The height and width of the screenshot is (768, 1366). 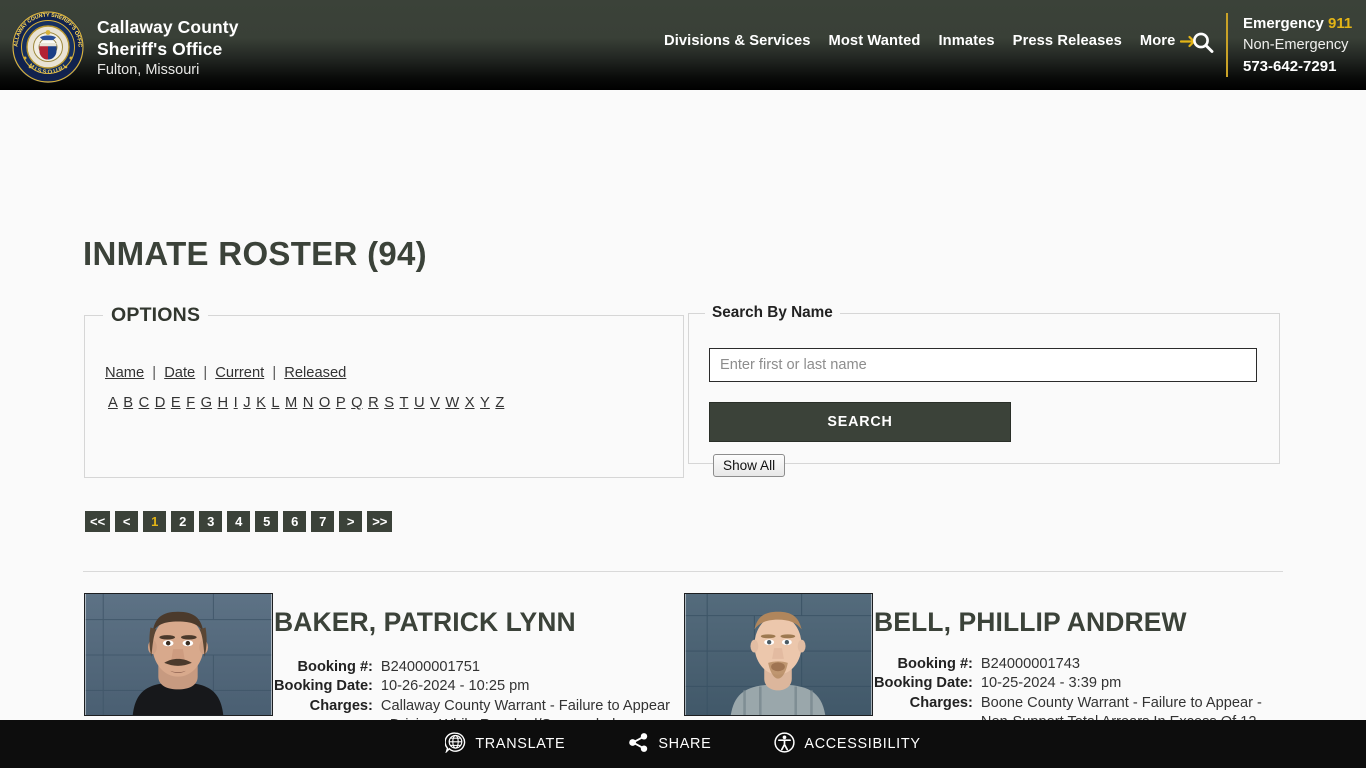 What do you see at coordinates (323, 521) in the screenshot?
I see `page-7: 7` at bounding box center [323, 521].